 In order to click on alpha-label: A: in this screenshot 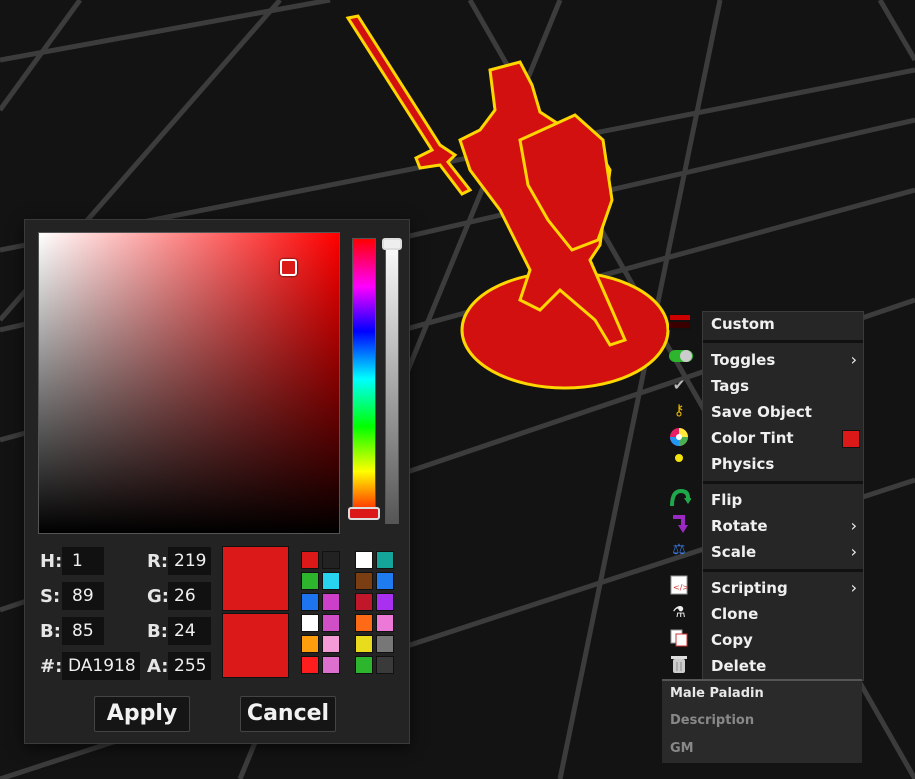, I will do `click(158, 666)`.